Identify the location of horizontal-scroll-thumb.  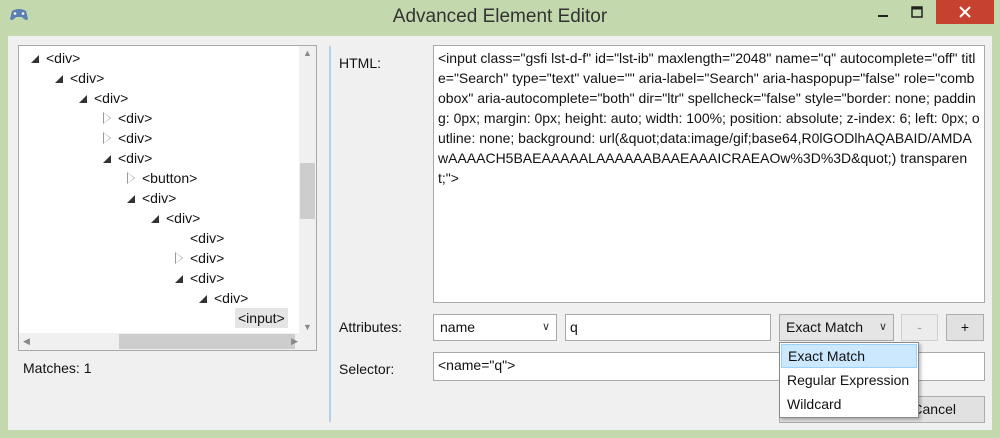
(207, 341).